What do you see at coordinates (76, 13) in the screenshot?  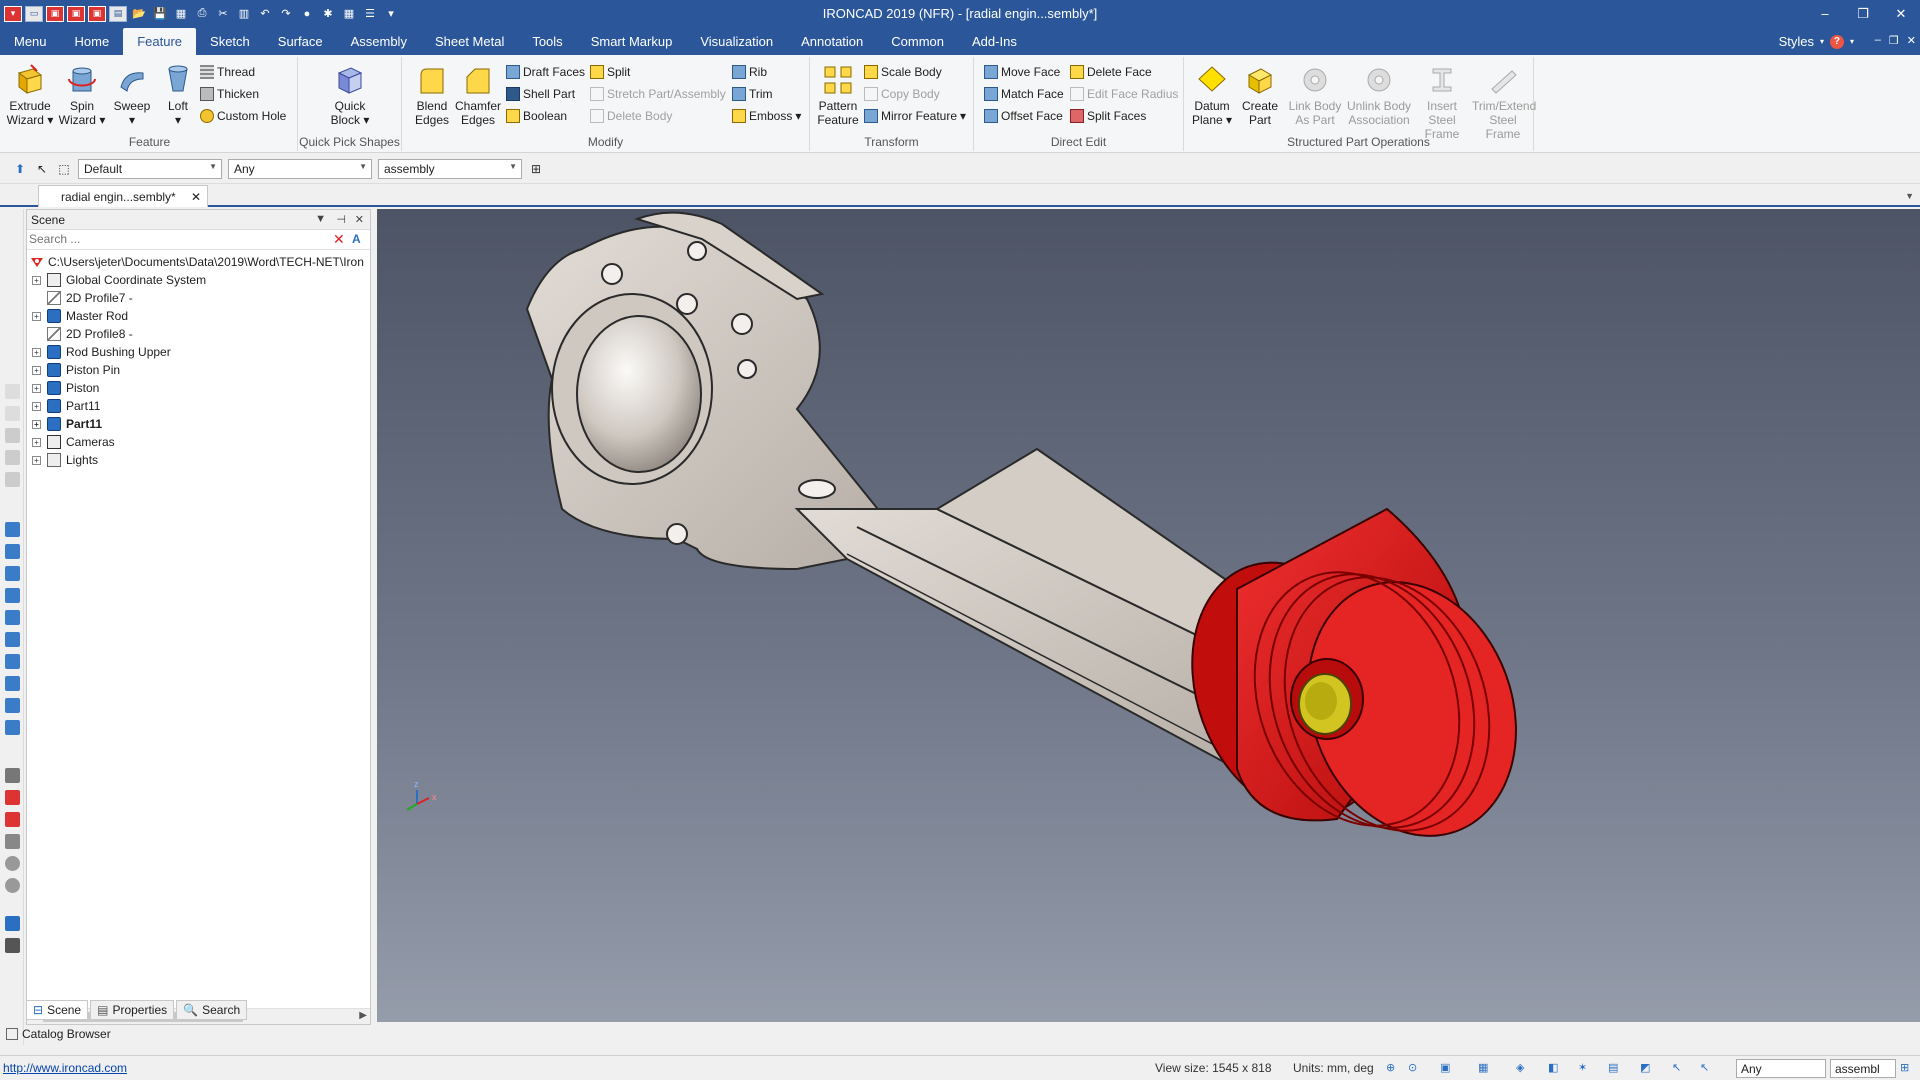 I see `new-part-icon: ▣` at bounding box center [76, 13].